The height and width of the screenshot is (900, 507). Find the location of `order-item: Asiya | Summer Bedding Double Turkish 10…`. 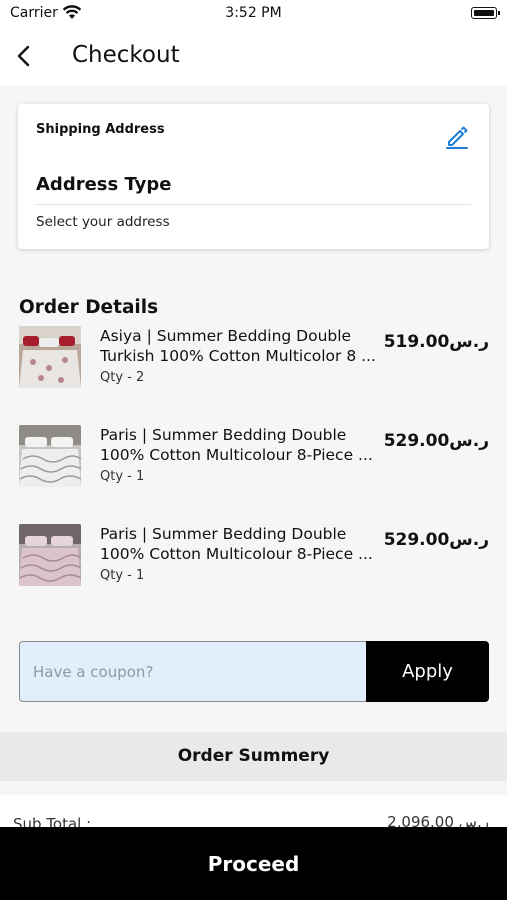

order-item: Asiya | Summer Bedding Double Turkish 10… is located at coordinates (253, 366).